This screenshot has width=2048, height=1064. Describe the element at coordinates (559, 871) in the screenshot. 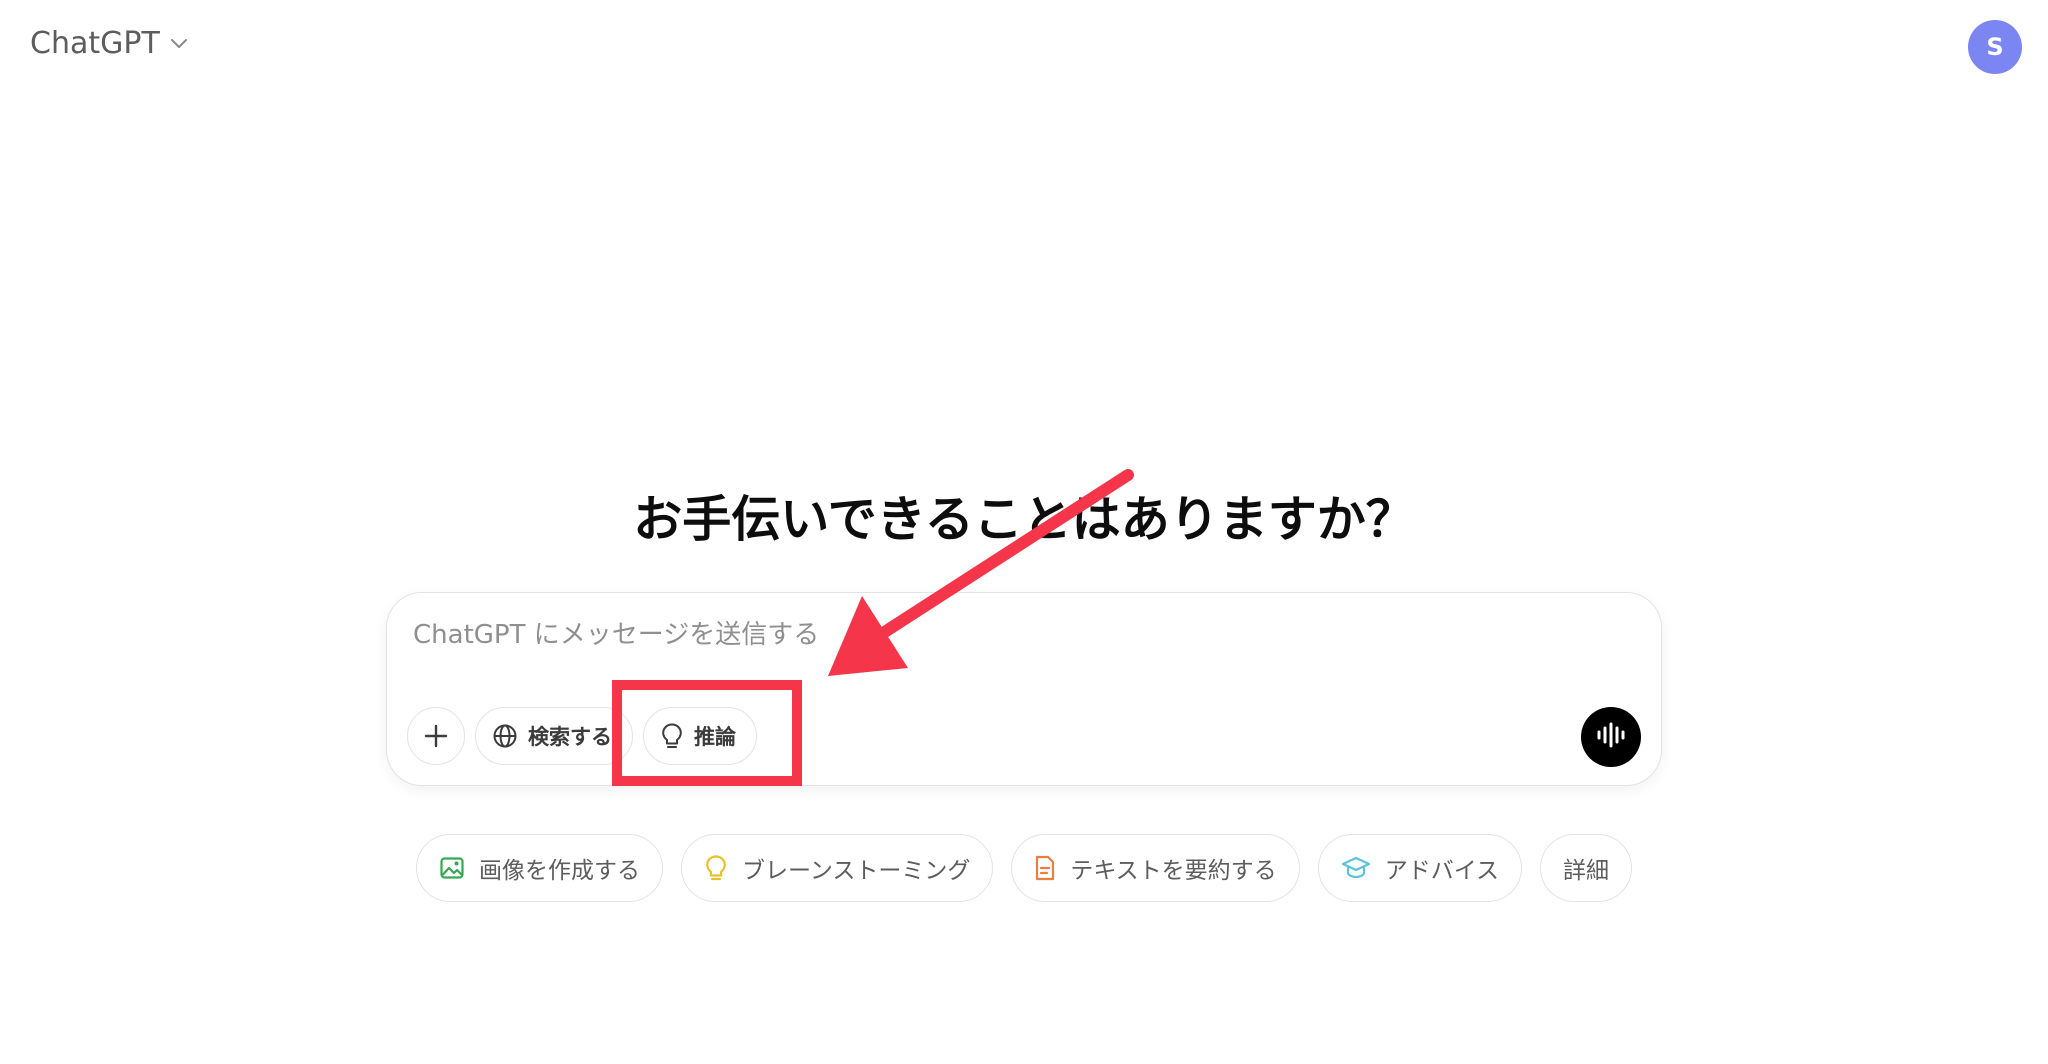

I see `suggestion-label: 画像を作成する` at that location.